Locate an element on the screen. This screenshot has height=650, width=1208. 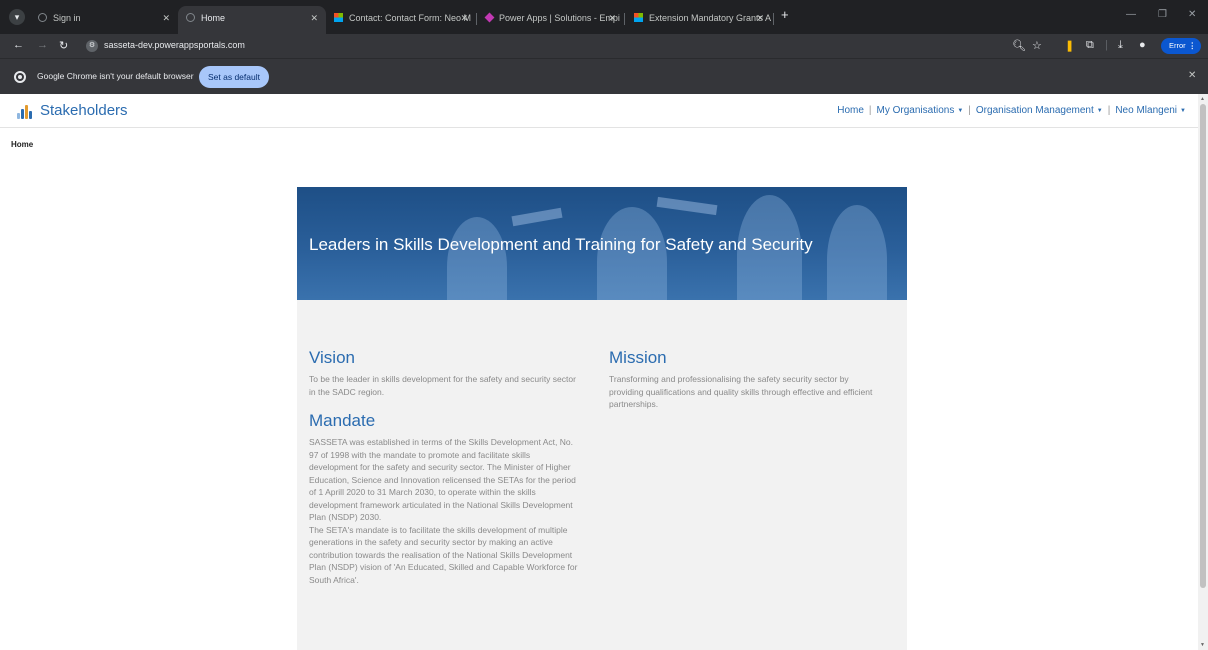
tab-contact-form: Contact: Contact Form: Neo M ✕ is located at coordinates (401, 18).